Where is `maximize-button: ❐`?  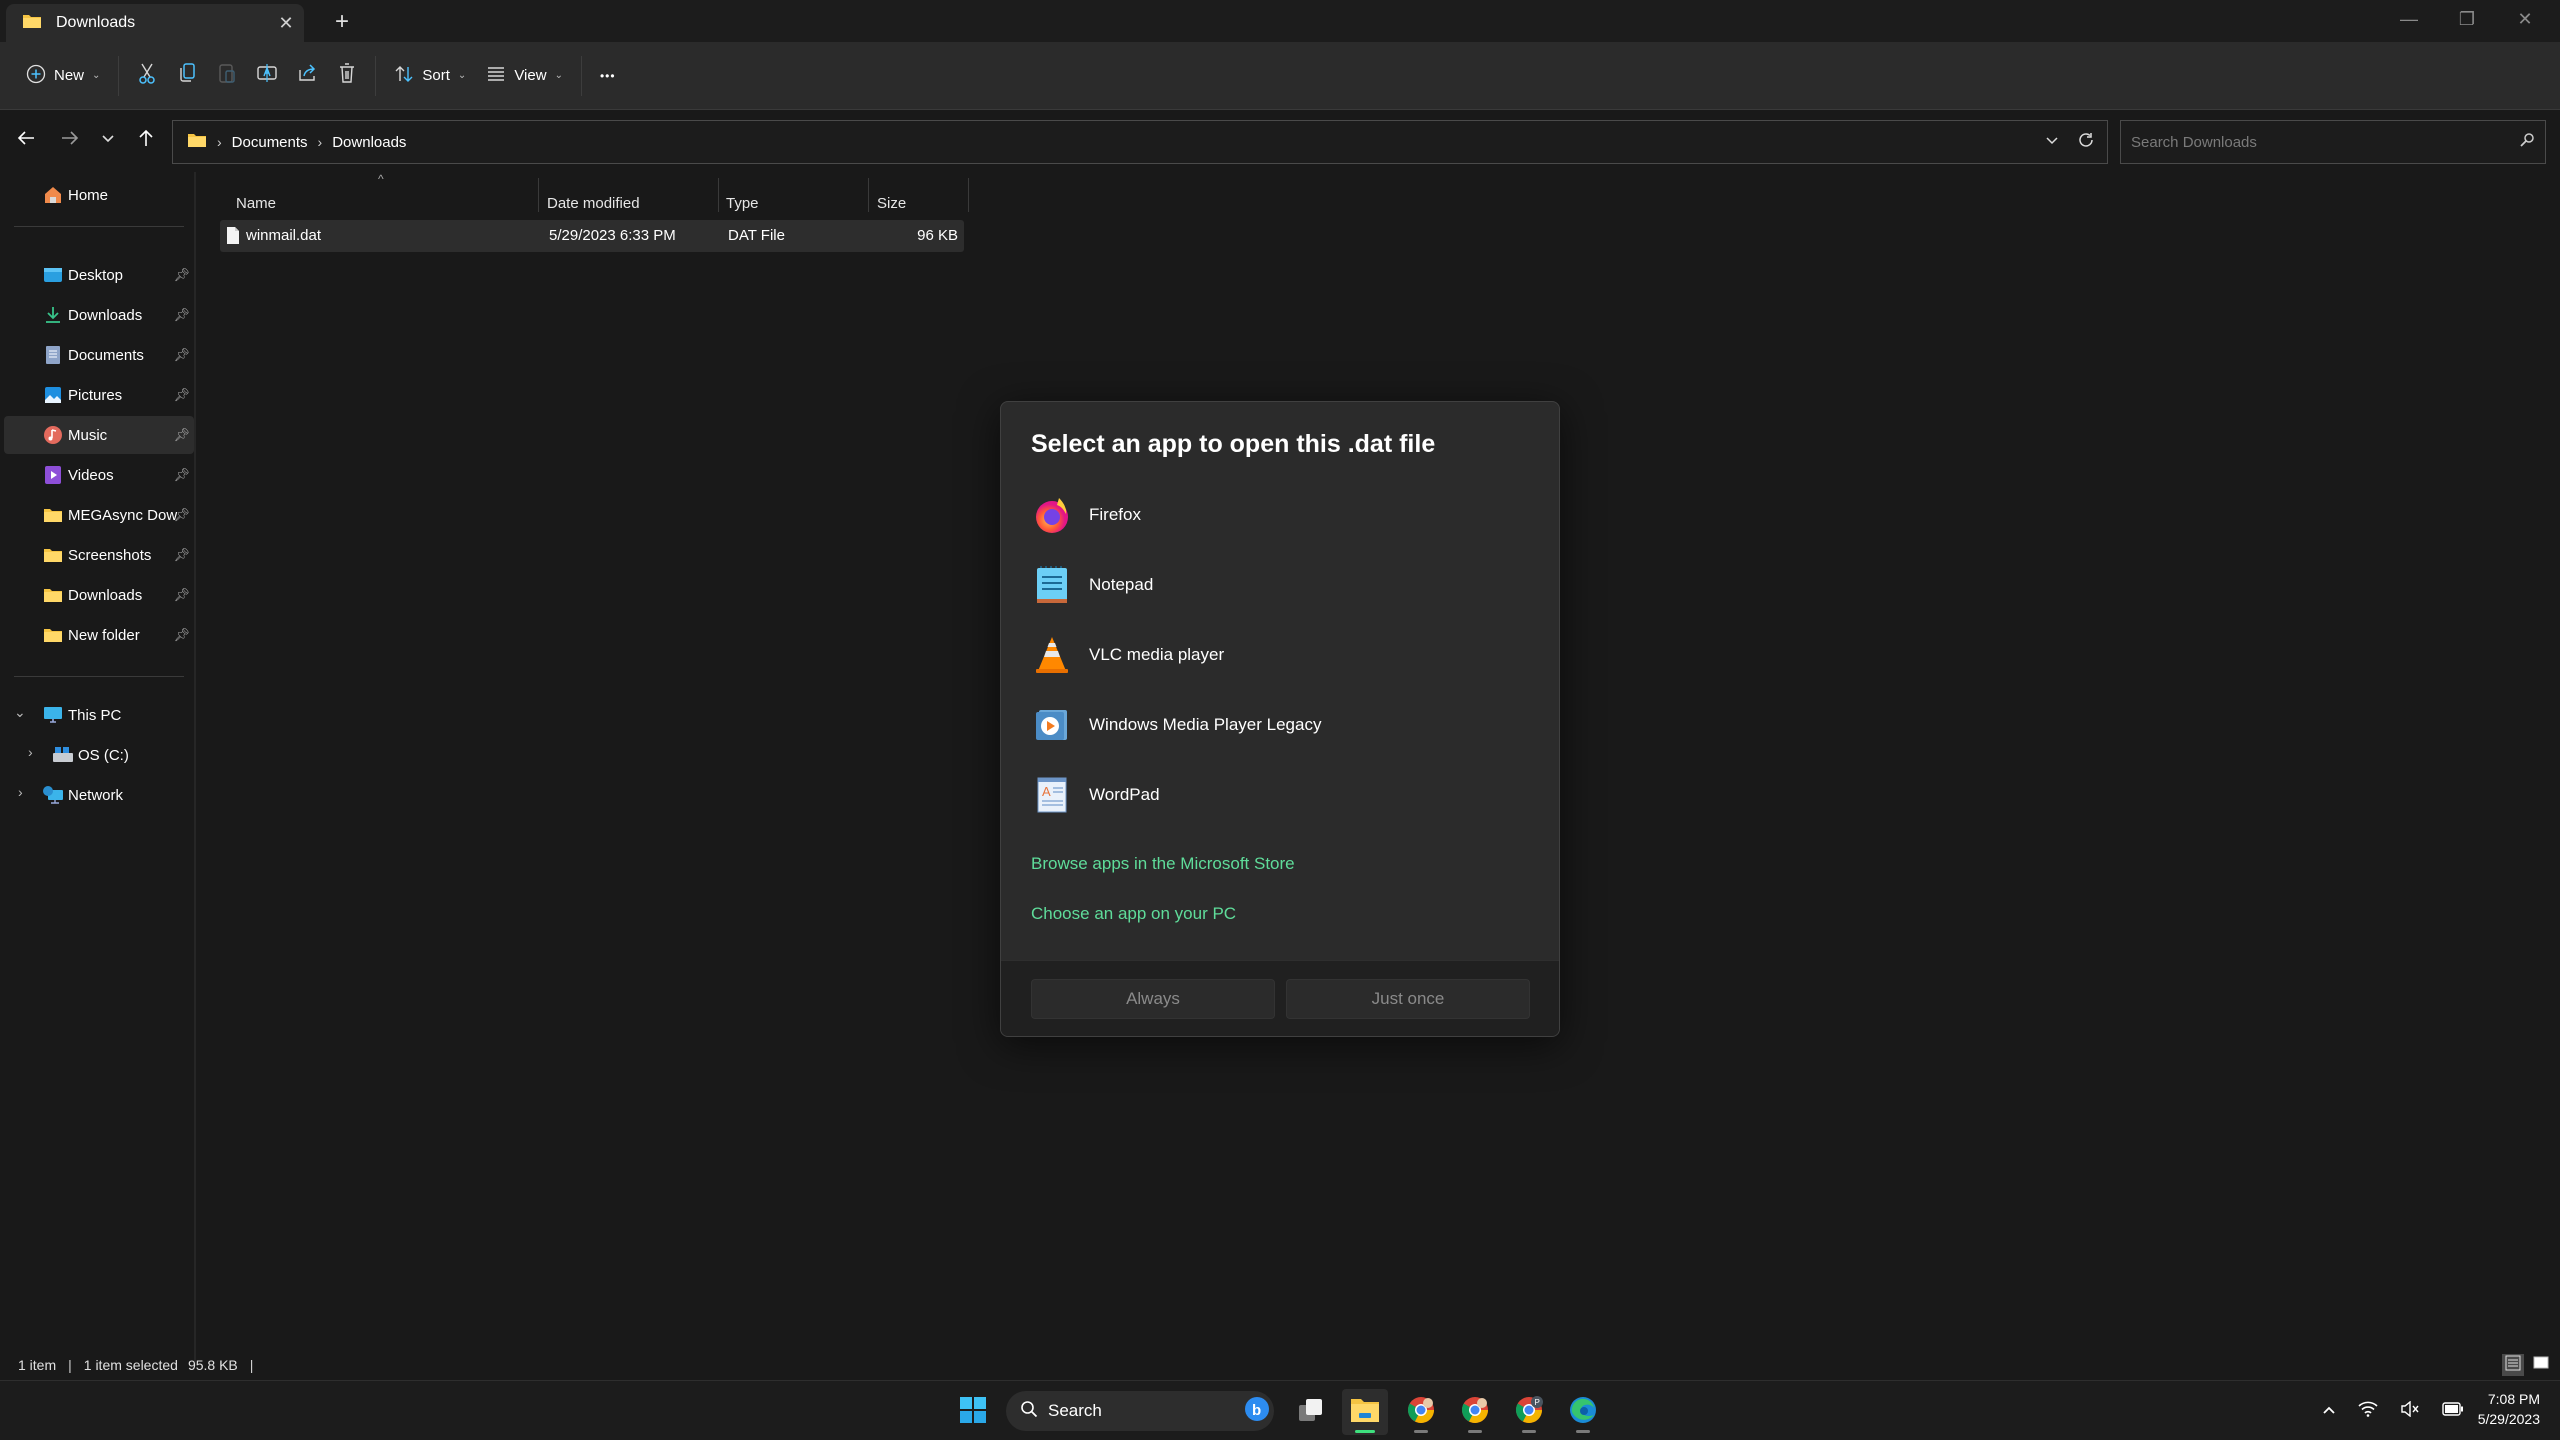
maximize-button: ❐ is located at coordinates (2467, 19).